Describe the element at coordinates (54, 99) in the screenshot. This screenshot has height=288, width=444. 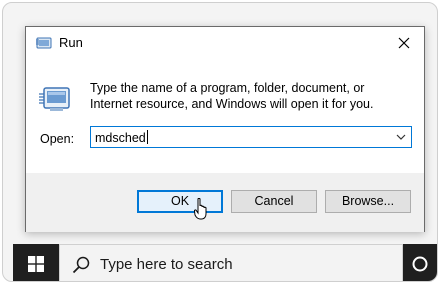
I see `run-program-icon` at that location.